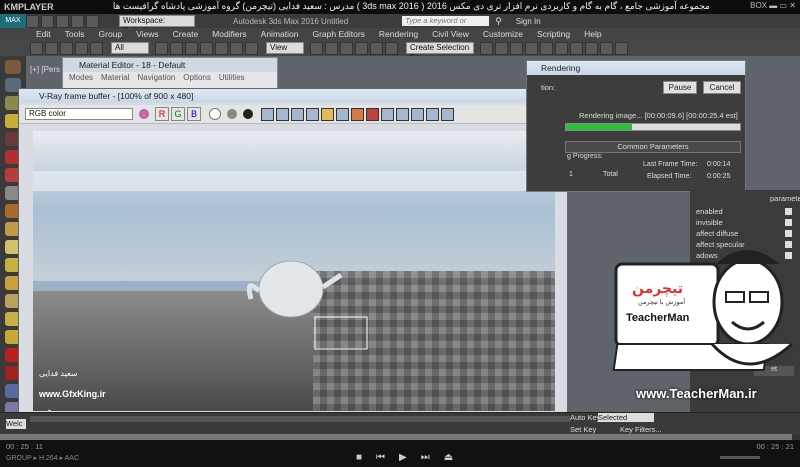 Image resolution: width=800 pixels, height=467 pixels. I want to click on menu-rendering: Rendering, so click(398, 34).